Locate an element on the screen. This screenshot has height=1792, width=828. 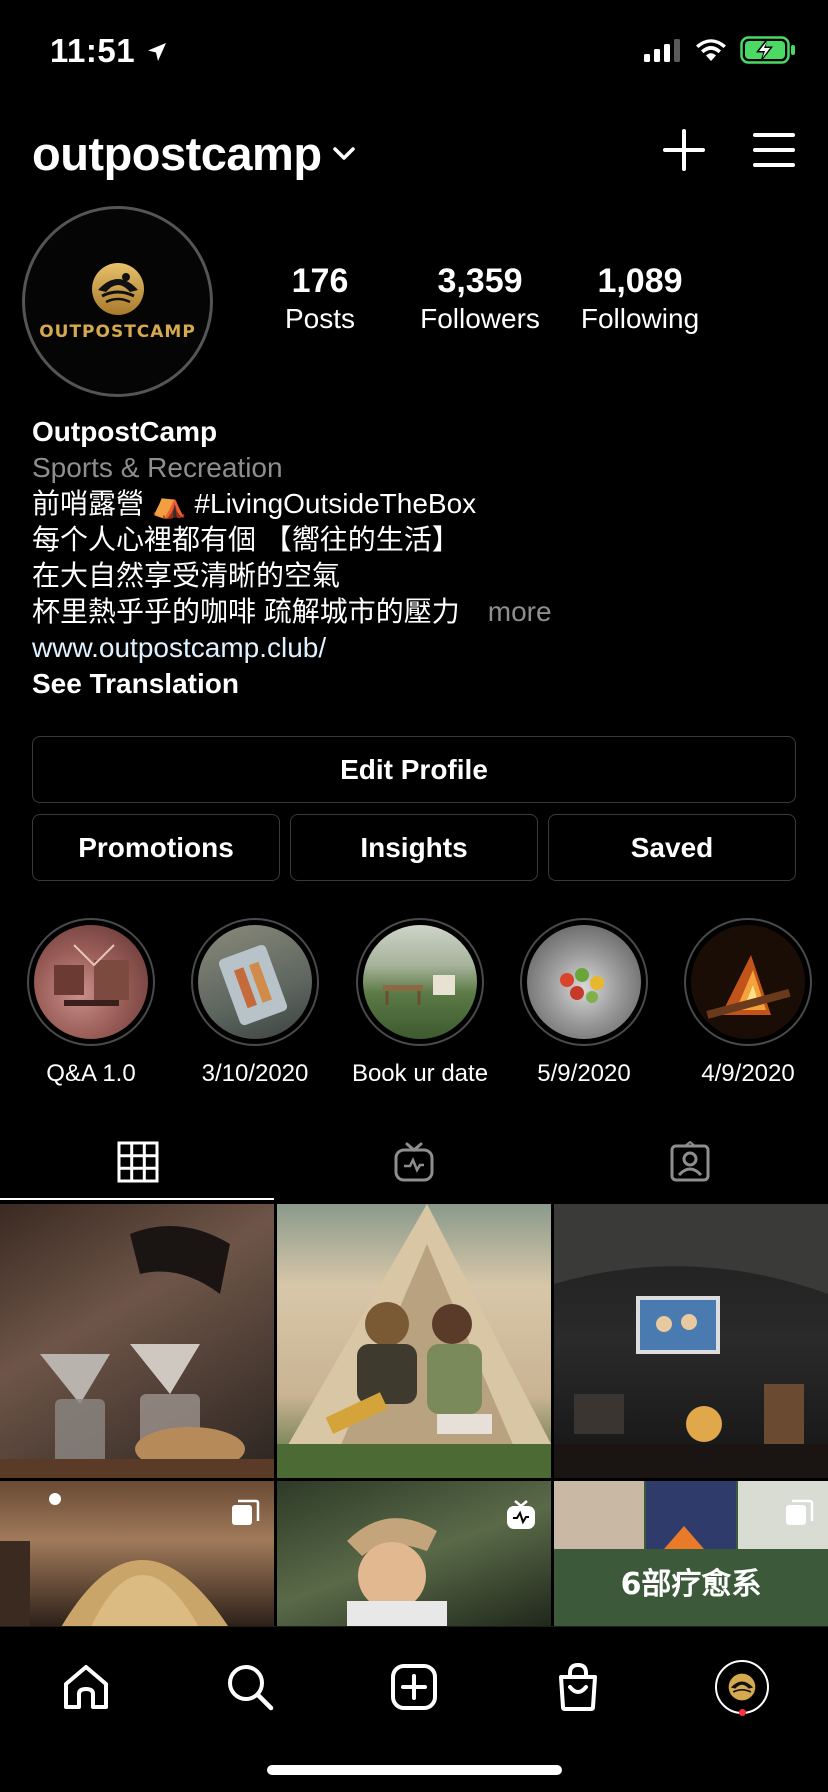
nav-search is located at coordinates (250, 1687).